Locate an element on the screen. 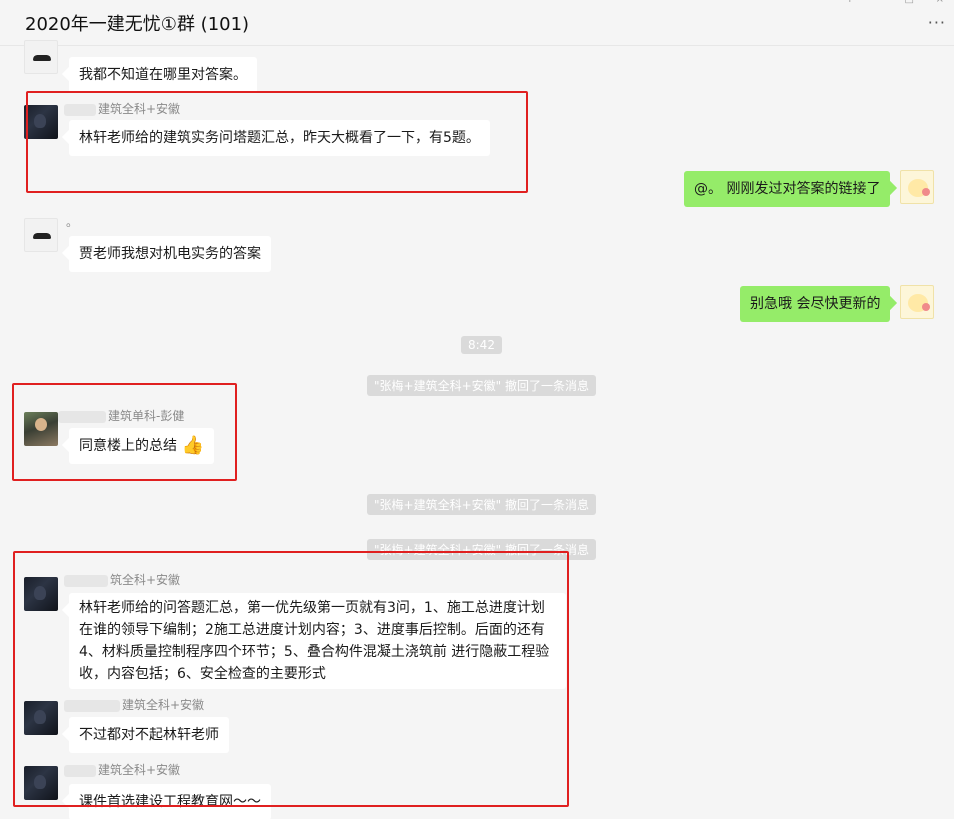 This screenshot has height=819, width=954. message-bubble-self: @。 刚刚发过对答案的链接了 is located at coordinates (787, 189).